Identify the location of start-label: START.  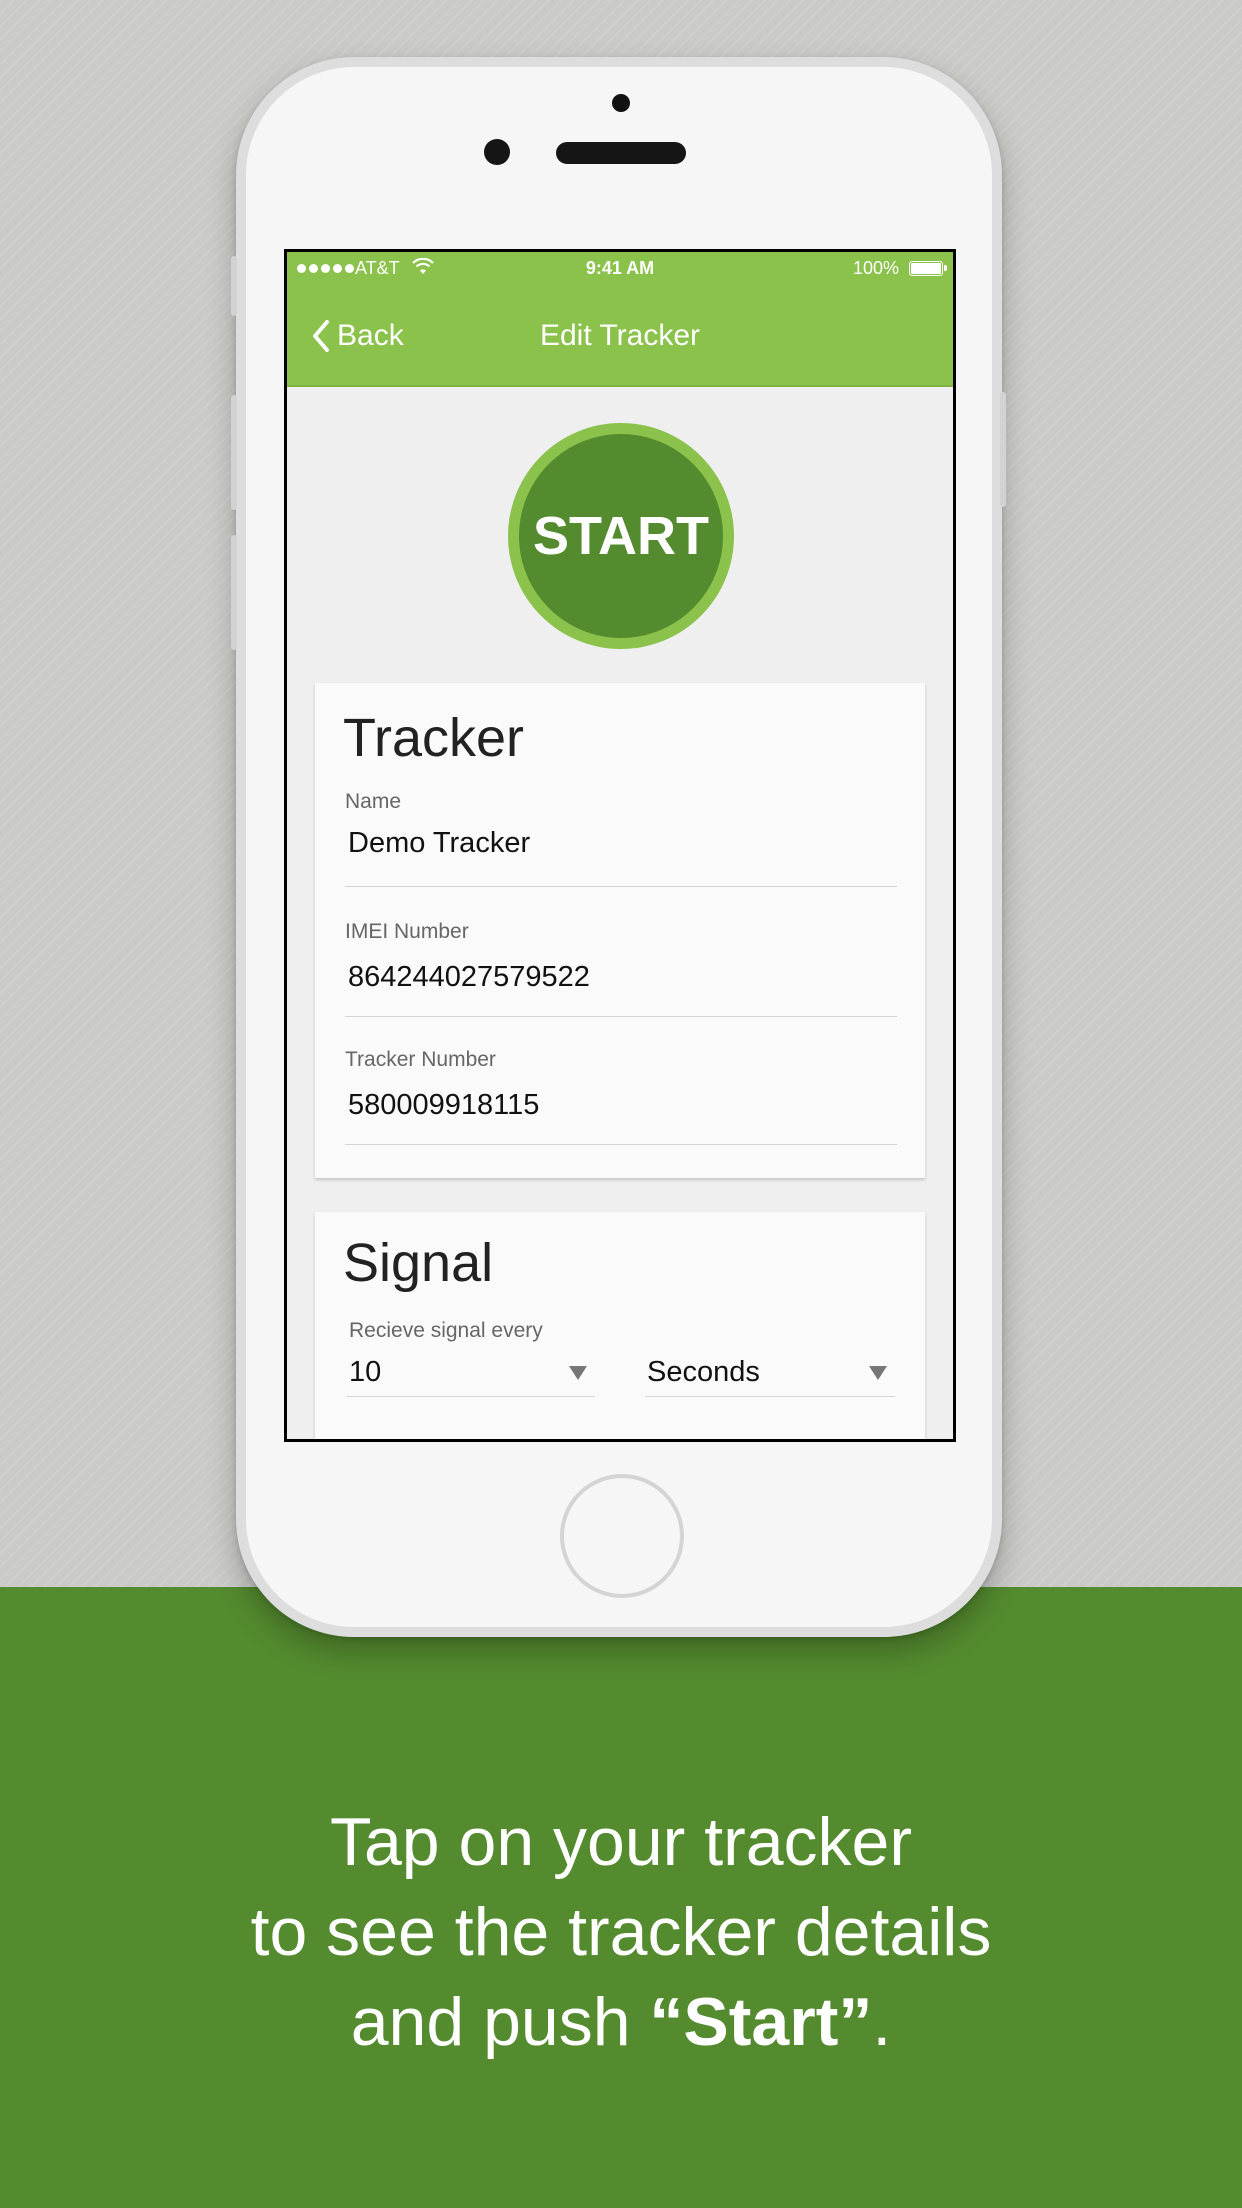
(621, 536).